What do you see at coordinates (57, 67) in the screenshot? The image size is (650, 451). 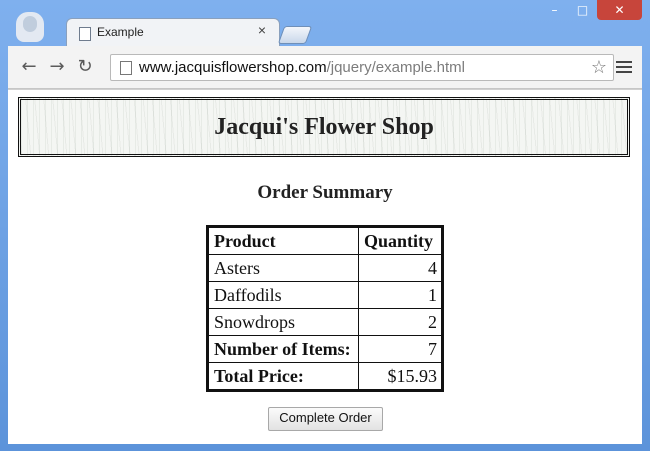 I see `forward-arrow-icon: →` at bounding box center [57, 67].